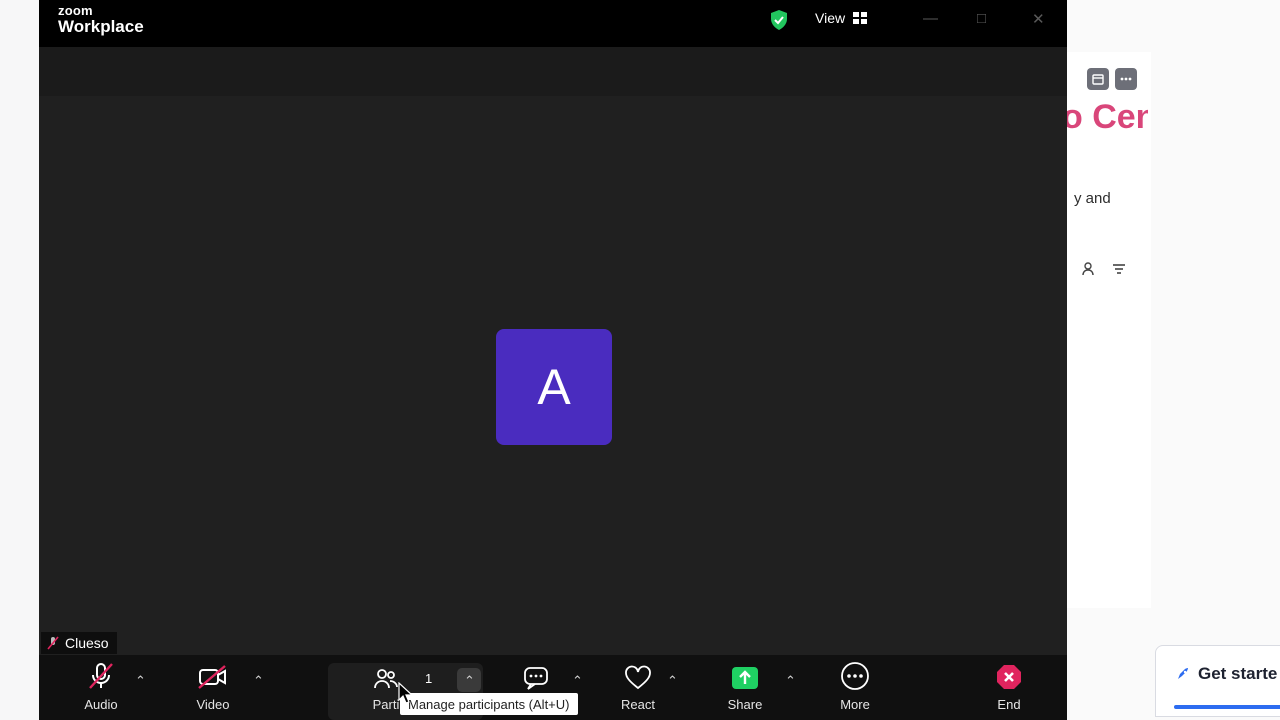  I want to click on view-label: View, so click(830, 18).